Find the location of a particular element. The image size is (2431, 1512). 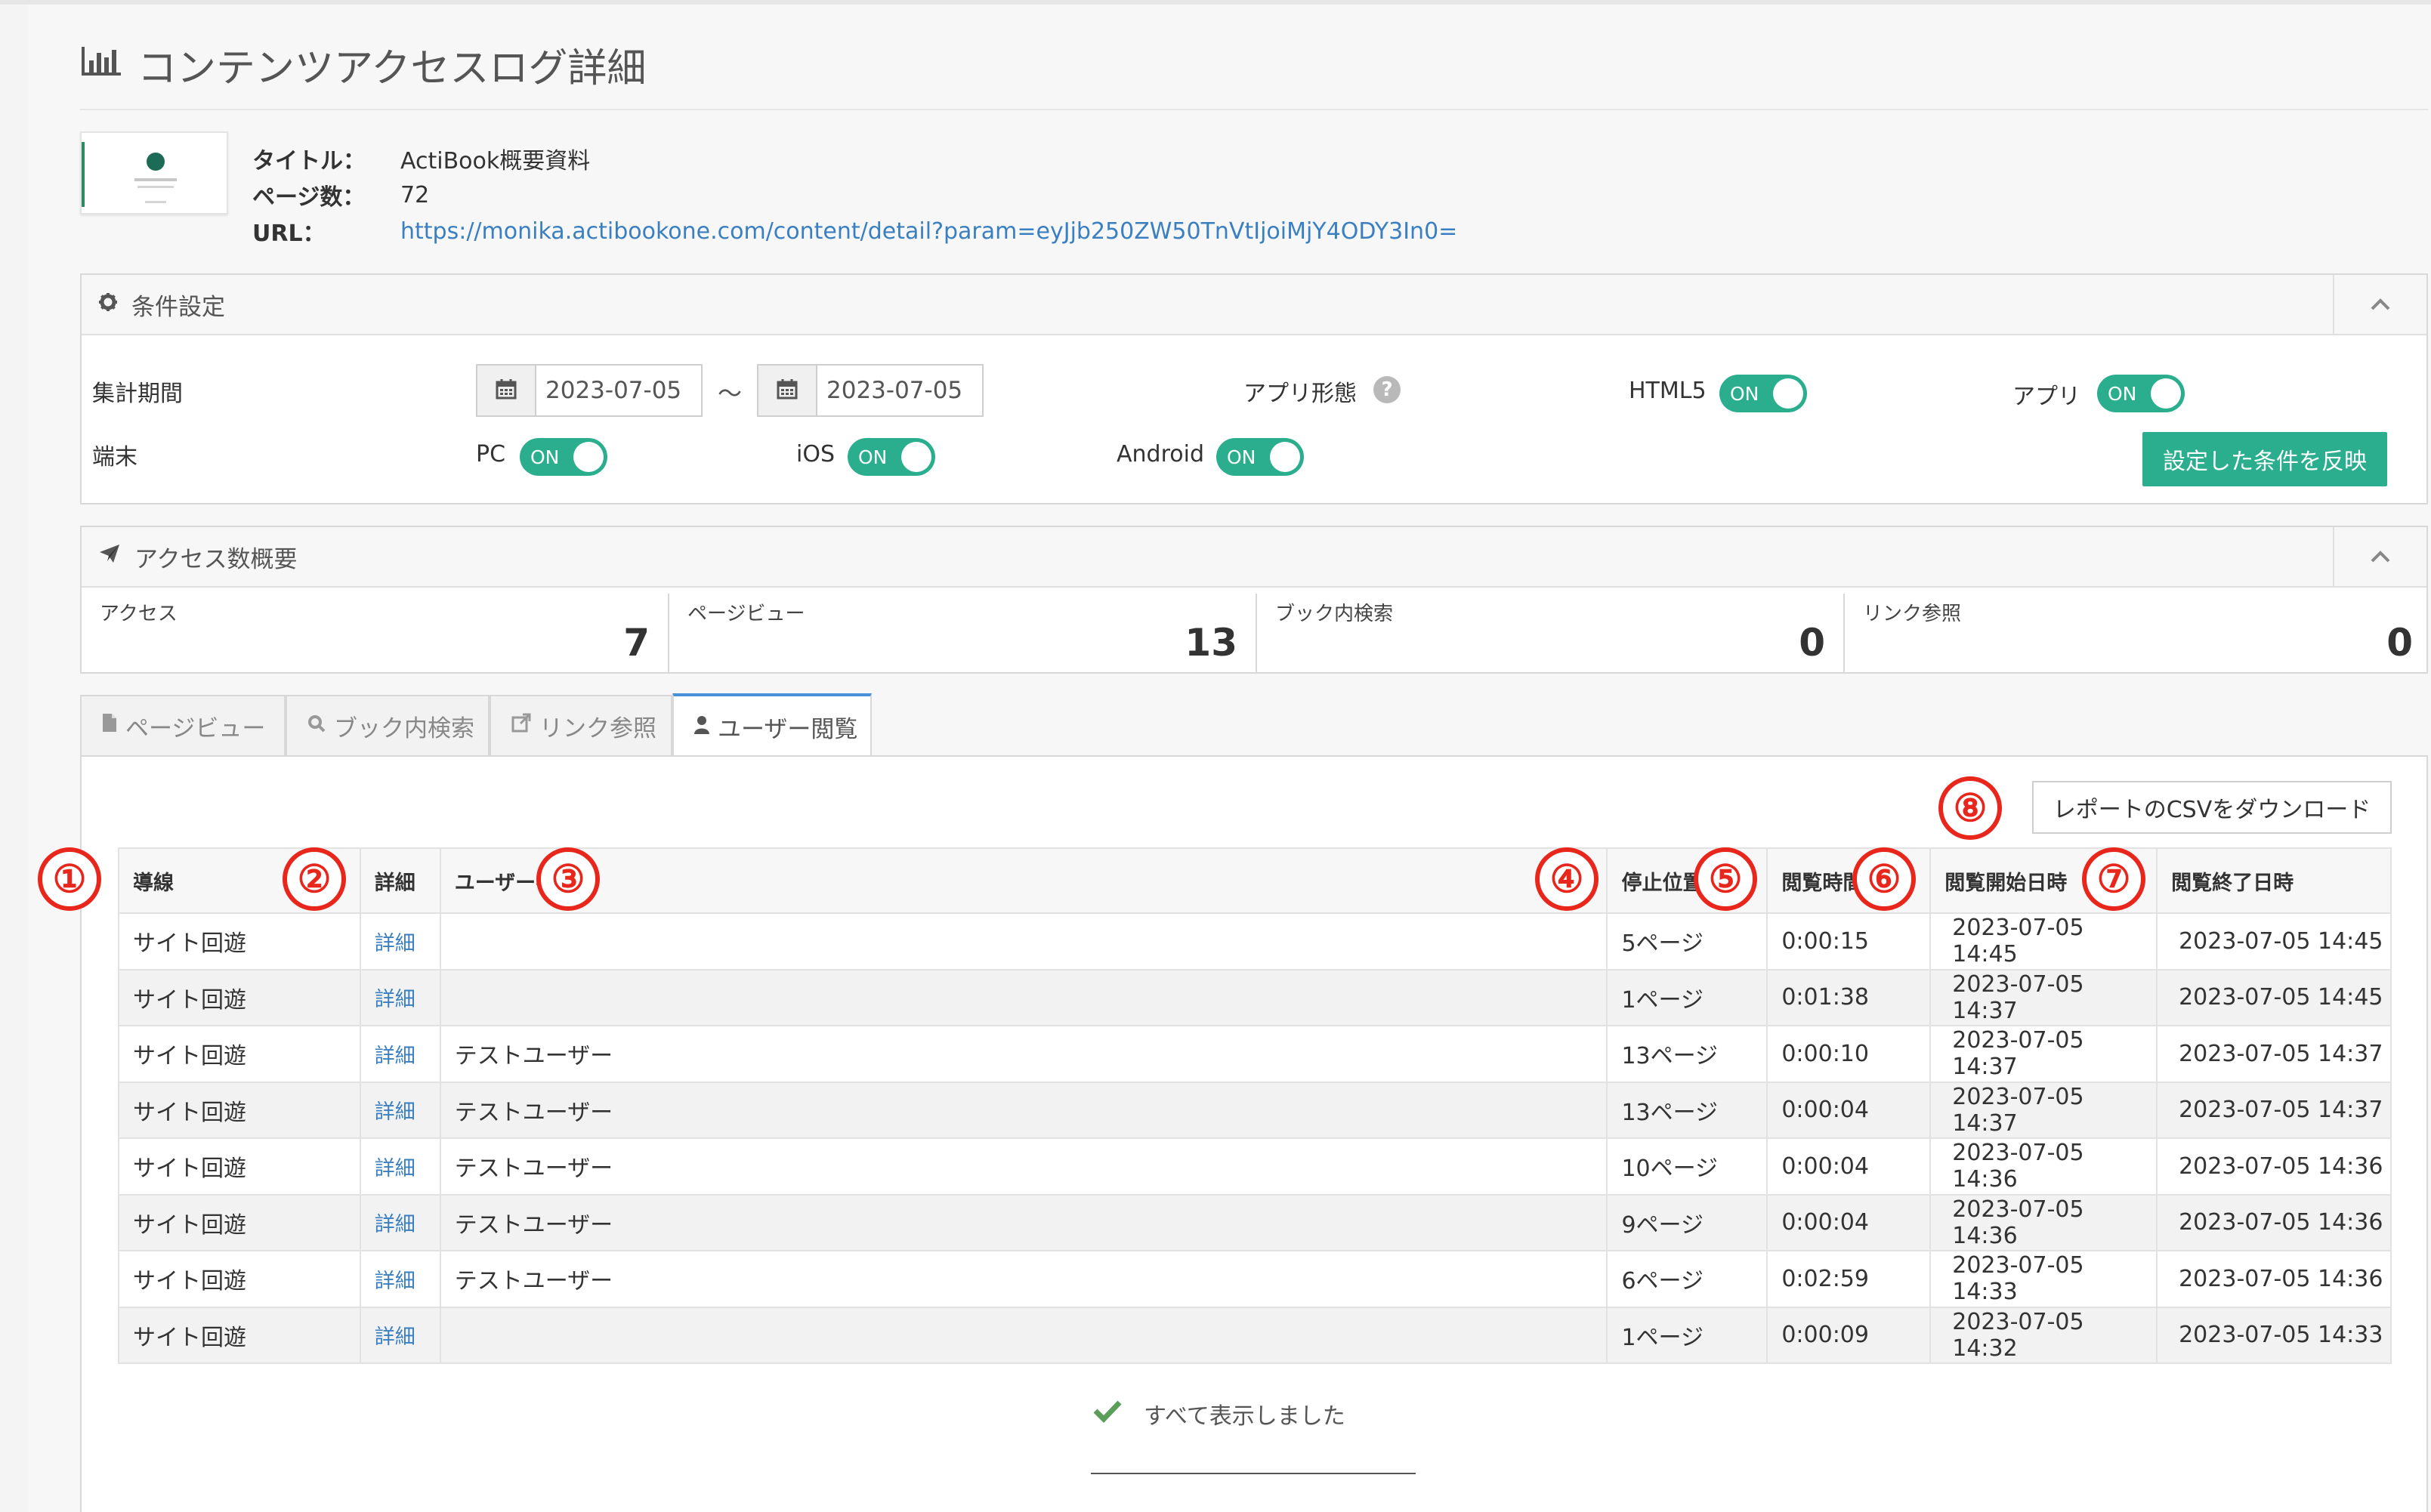

annotation-marker-4: ④ is located at coordinates (1567, 879).